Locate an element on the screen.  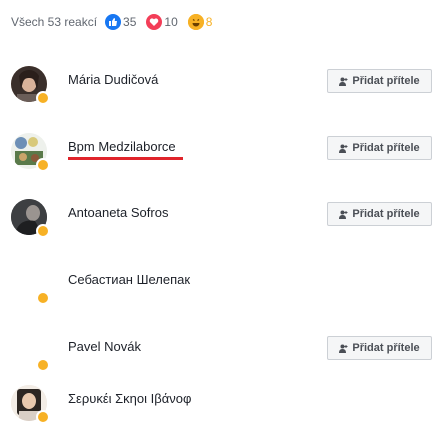
tab-love: 10 is located at coordinates (162, 22).